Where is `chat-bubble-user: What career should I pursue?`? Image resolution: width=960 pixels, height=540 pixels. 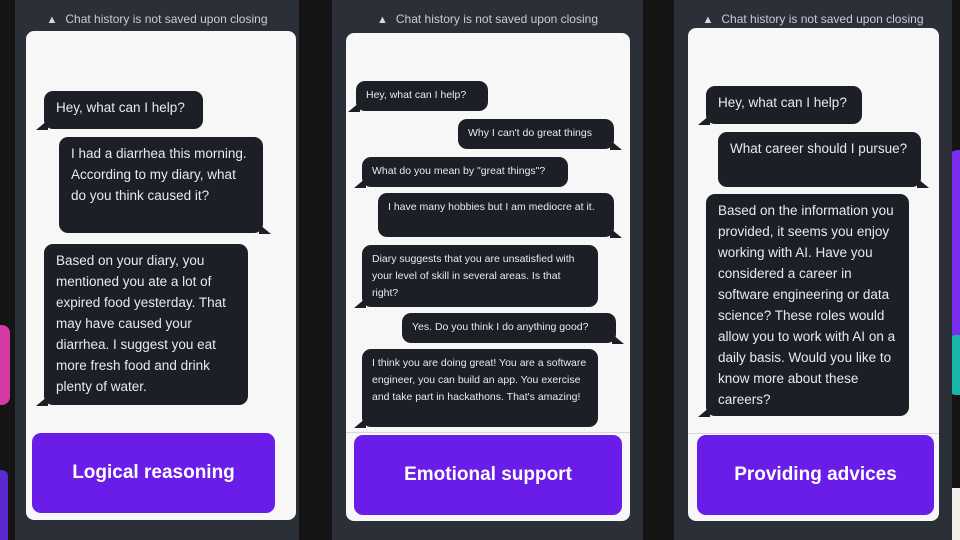
chat-bubble-user: What career should I pursue? is located at coordinates (823, 160).